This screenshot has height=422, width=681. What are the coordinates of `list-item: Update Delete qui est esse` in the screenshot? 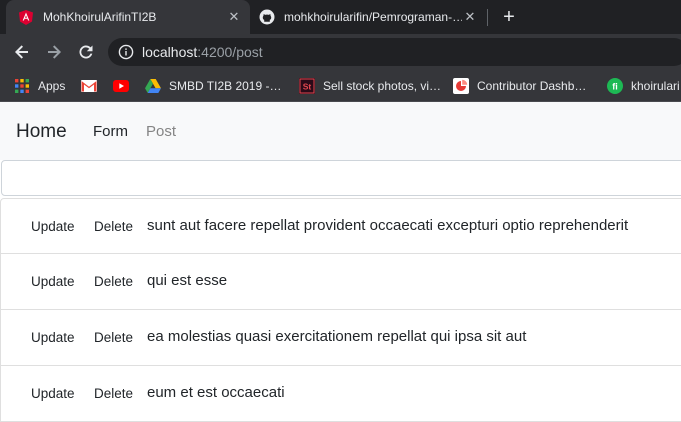 It's located at (340, 282).